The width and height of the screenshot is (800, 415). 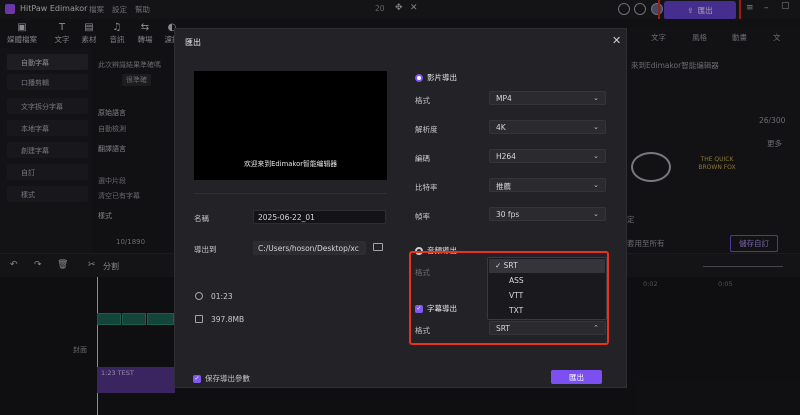 What do you see at coordinates (290, 193) in the screenshot?
I see `divider` at bounding box center [290, 193].